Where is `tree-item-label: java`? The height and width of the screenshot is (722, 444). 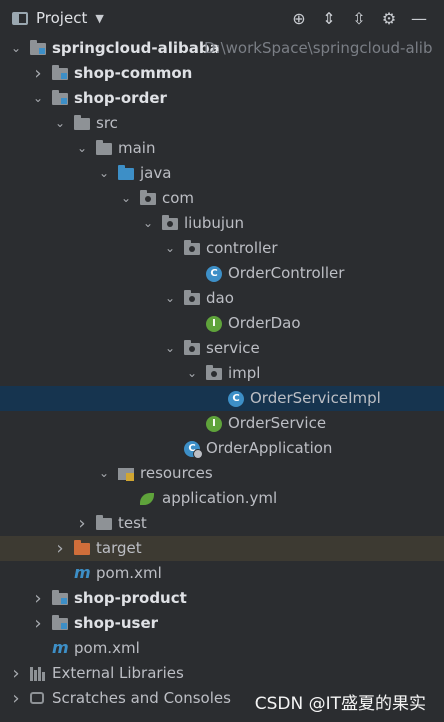
tree-item-label: java is located at coordinates (156, 173).